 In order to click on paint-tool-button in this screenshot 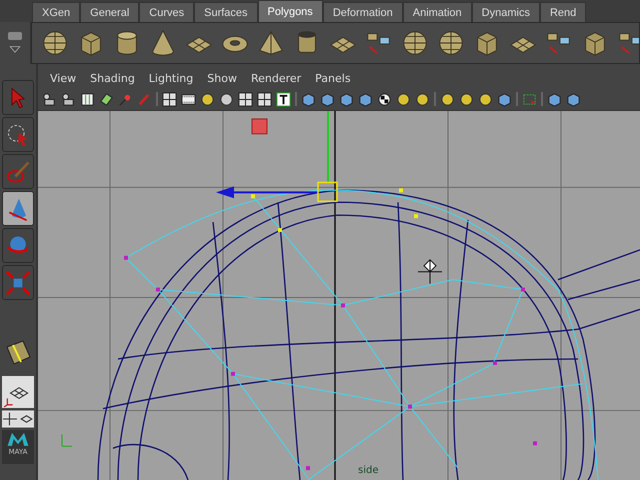, I will do `click(18, 171)`.